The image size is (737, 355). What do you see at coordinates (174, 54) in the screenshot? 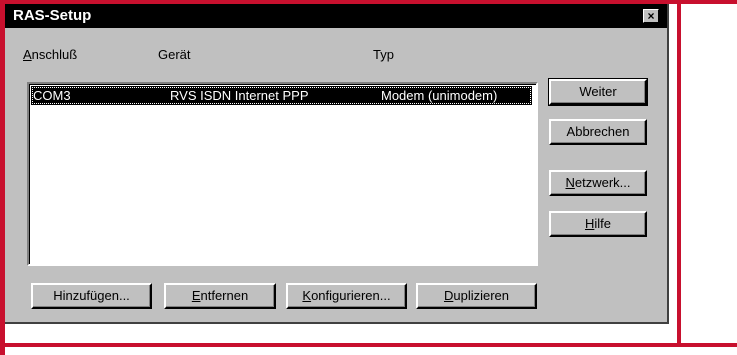
I see `column-header-geraet: Gerät` at bounding box center [174, 54].